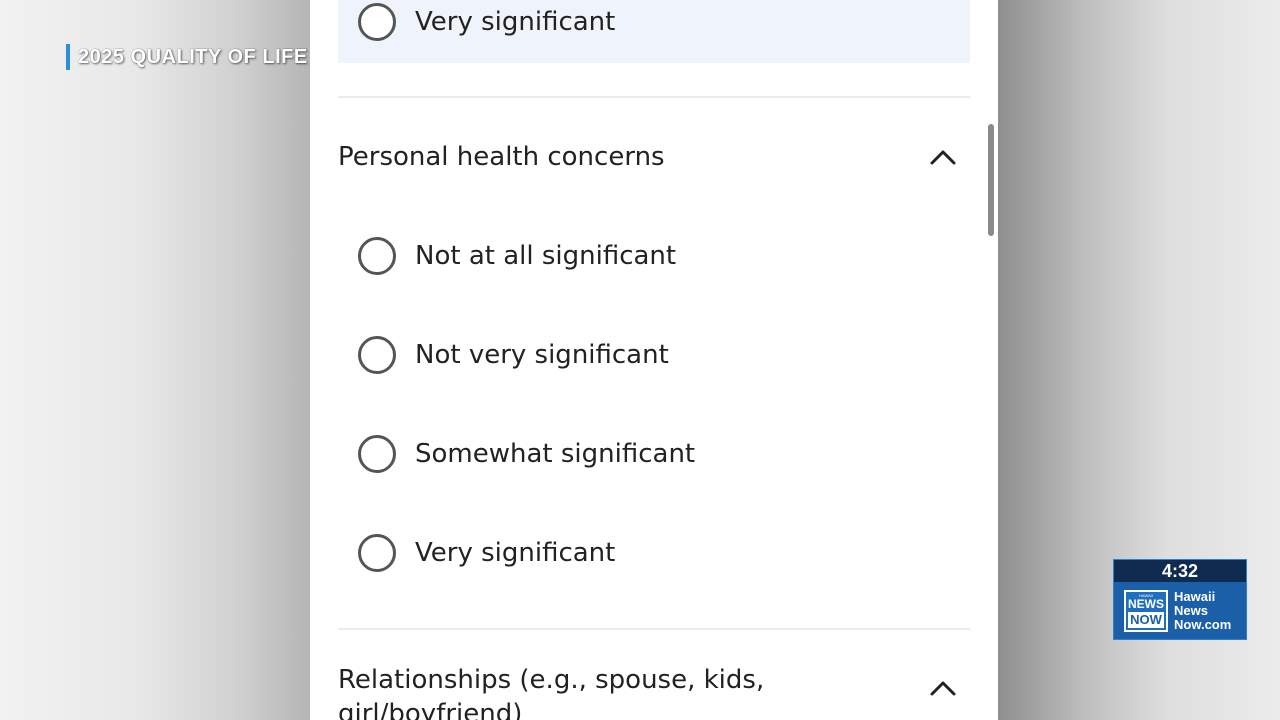  Describe the element at coordinates (1146, 604) in the screenshot. I see `logo-news-text: NEWS` at that location.